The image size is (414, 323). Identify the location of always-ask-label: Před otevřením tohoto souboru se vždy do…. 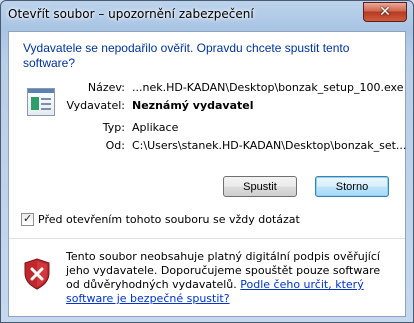
(169, 220).